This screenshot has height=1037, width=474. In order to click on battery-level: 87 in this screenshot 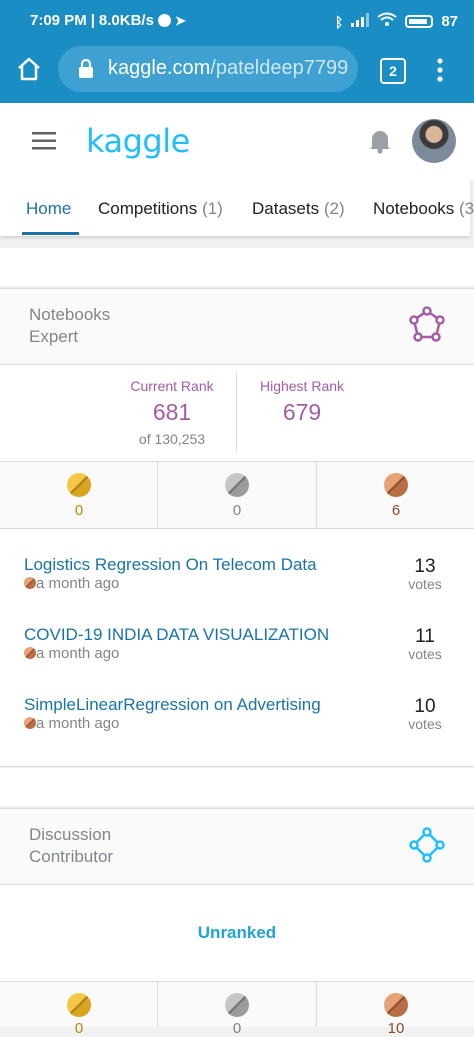, I will do `click(449, 21)`.